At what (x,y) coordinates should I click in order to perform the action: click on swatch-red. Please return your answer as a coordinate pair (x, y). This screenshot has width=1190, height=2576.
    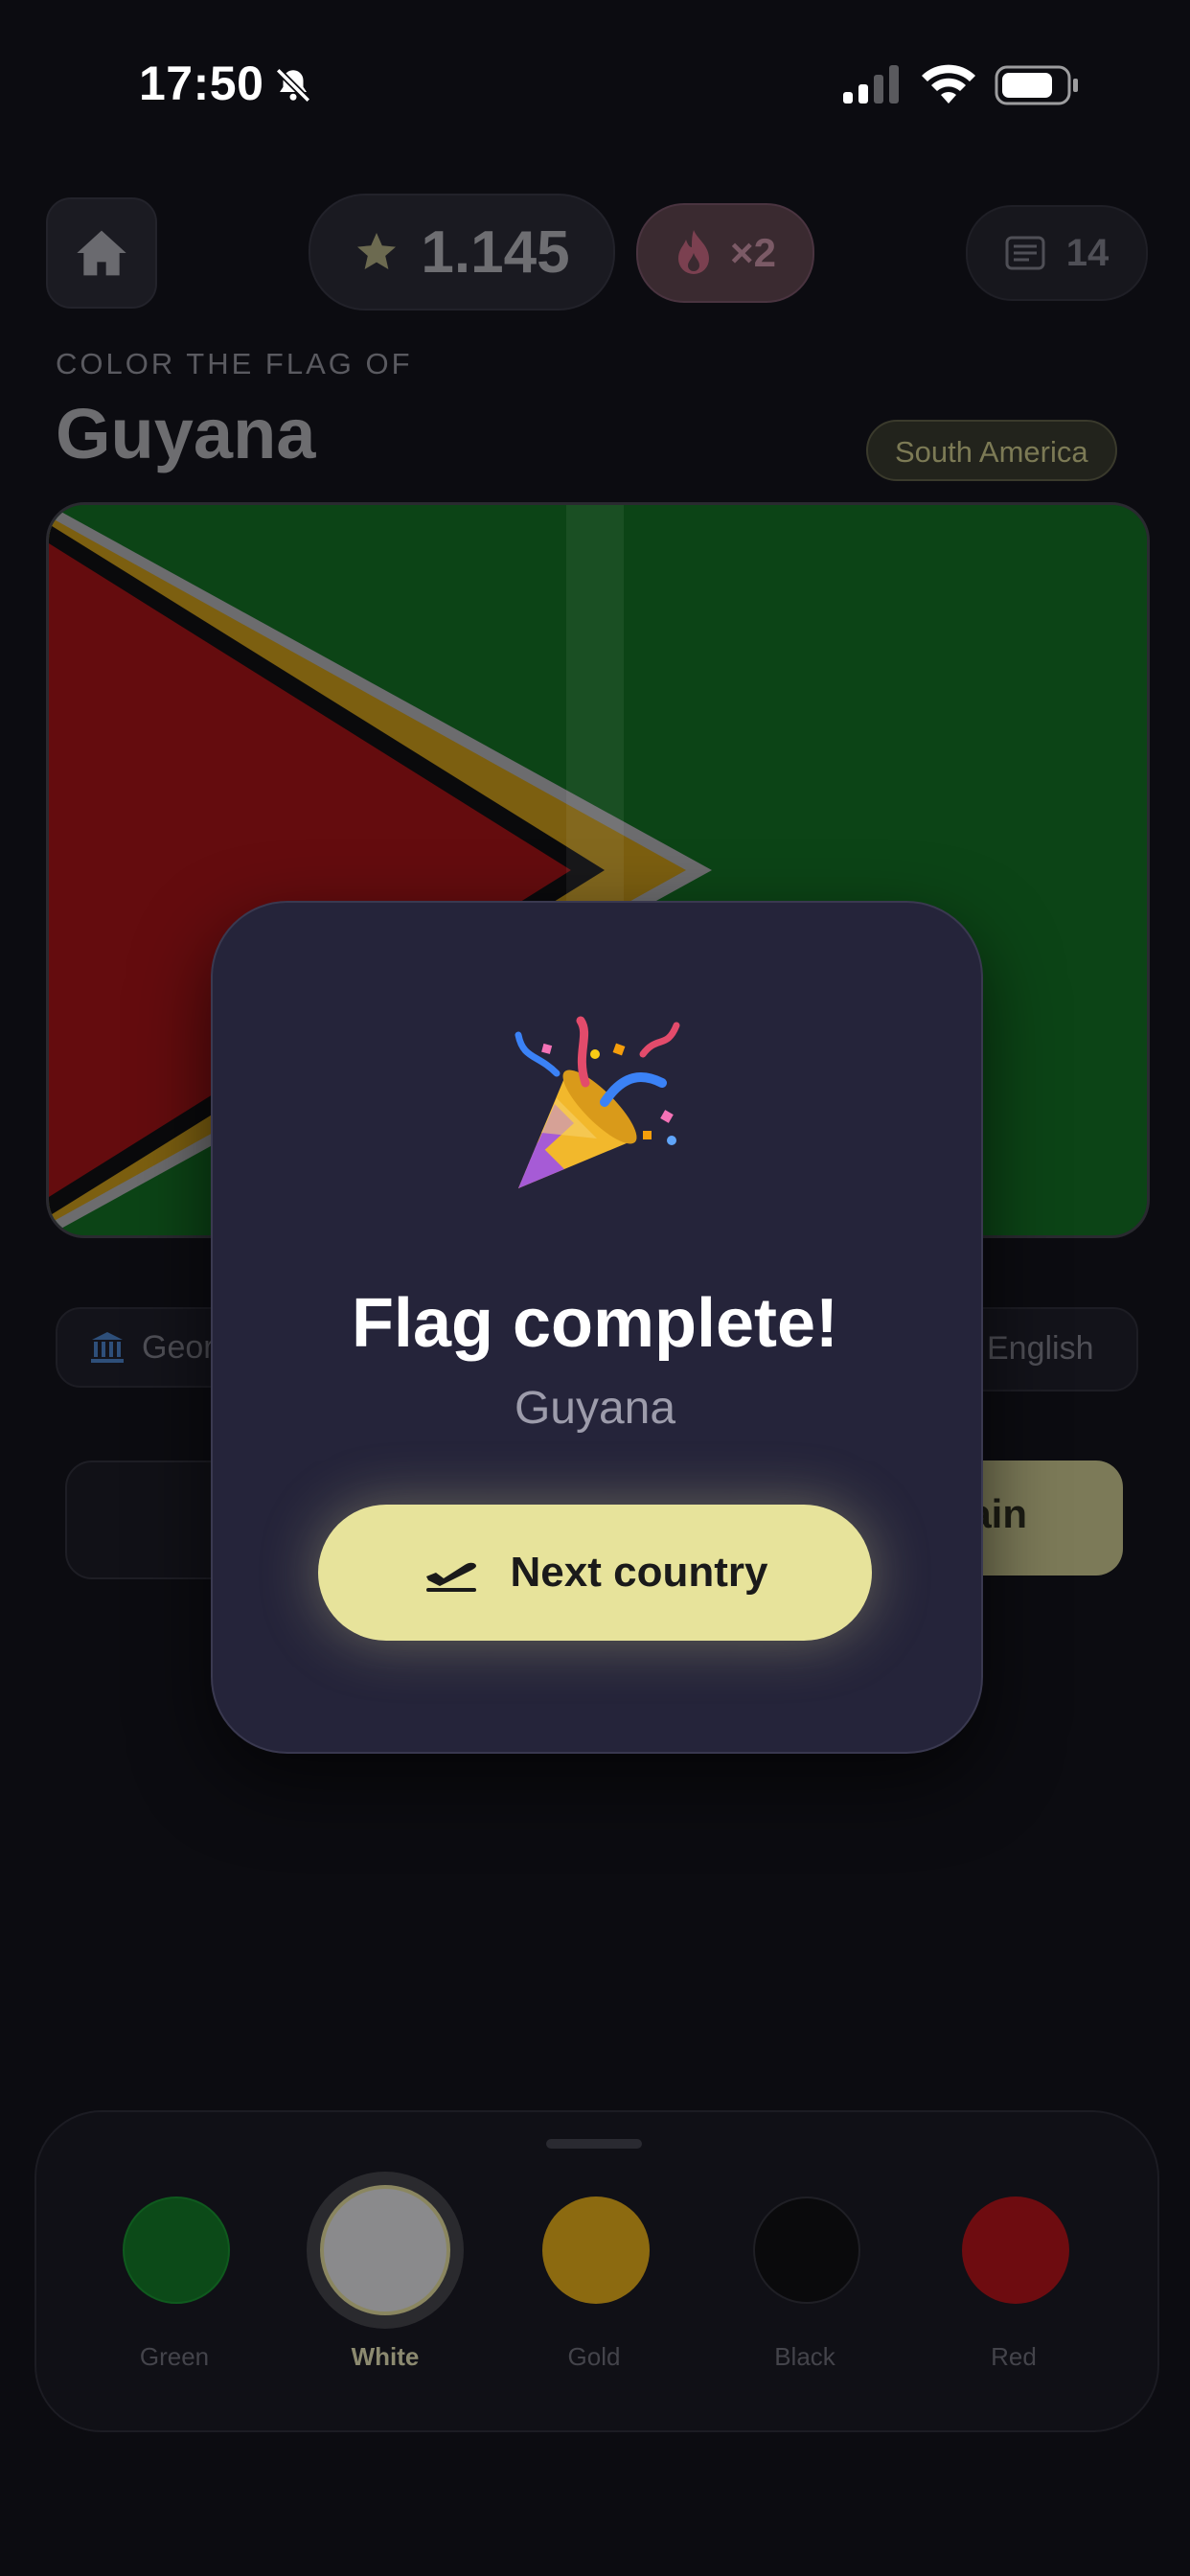
    Looking at the image, I should click on (1015, 2250).